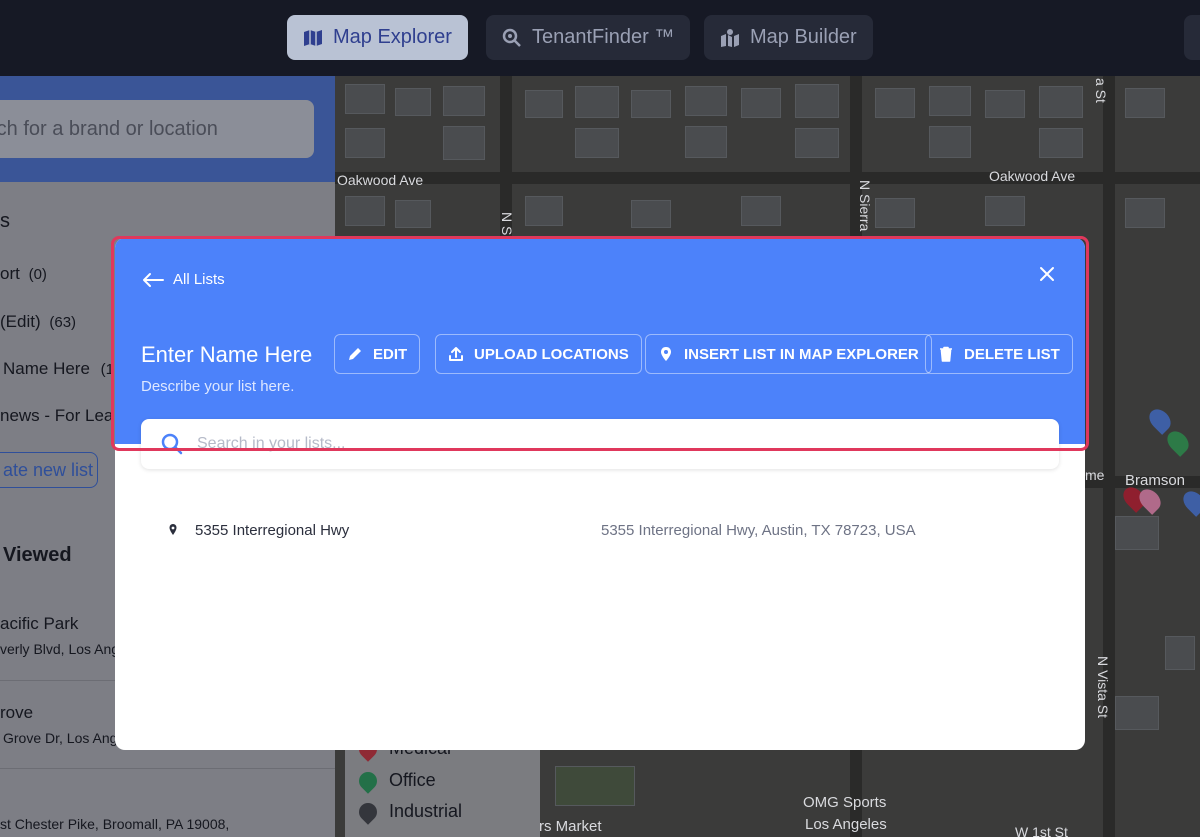  What do you see at coordinates (456, 354) in the screenshot?
I see `upload-icon` at bounding box center [456, 354].